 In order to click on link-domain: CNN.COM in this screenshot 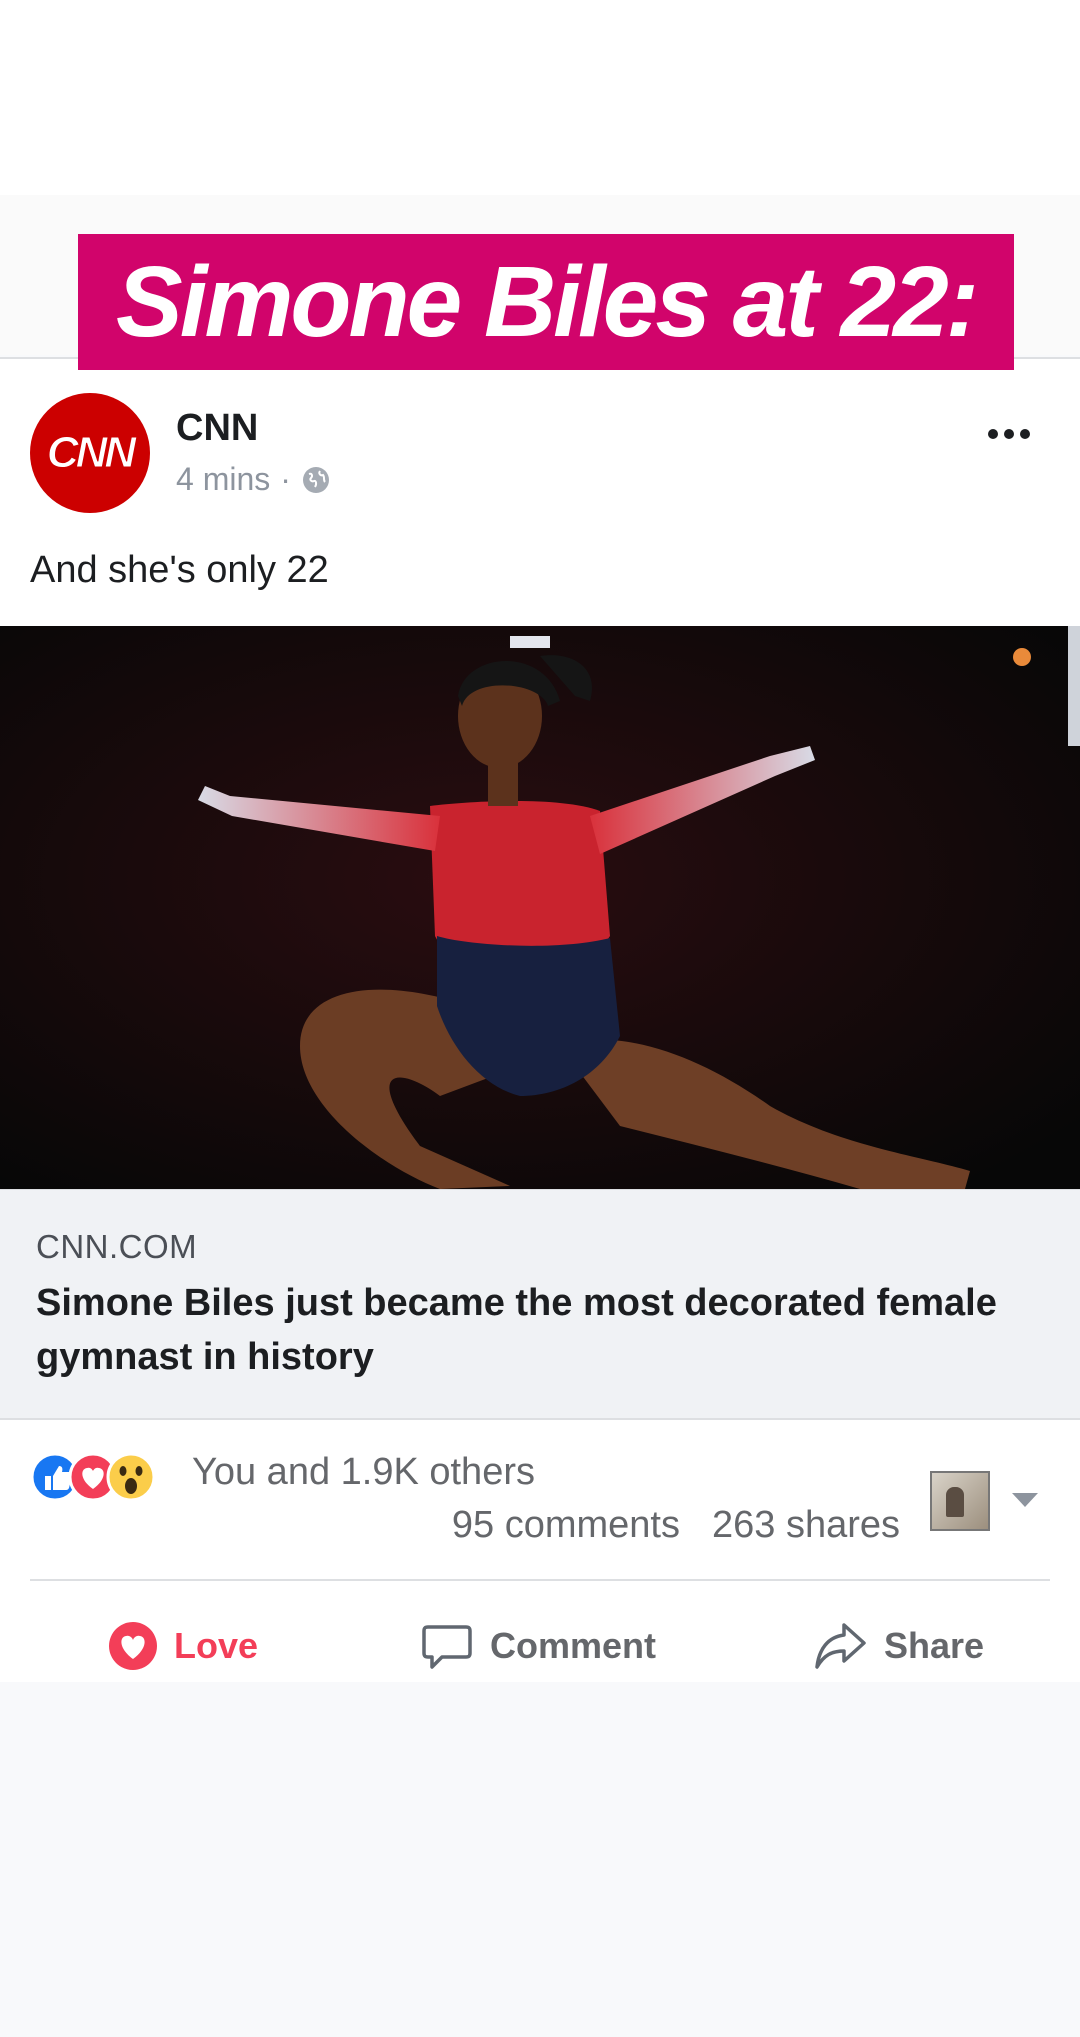, I will do `click(117, 1246)`.